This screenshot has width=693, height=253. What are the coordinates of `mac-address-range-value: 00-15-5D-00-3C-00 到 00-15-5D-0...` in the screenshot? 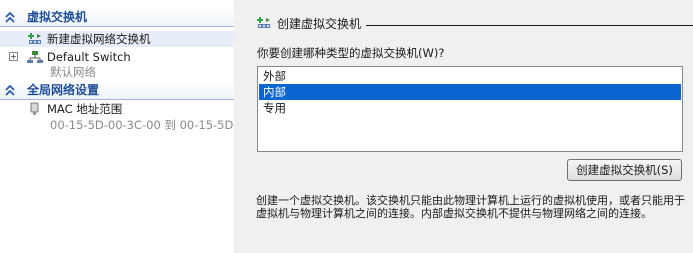 It's located at (153, 125).